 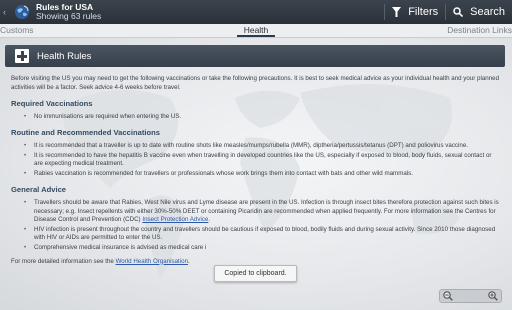 I want to click on action-buttons: Filters Search, so click(x=448, y=12).